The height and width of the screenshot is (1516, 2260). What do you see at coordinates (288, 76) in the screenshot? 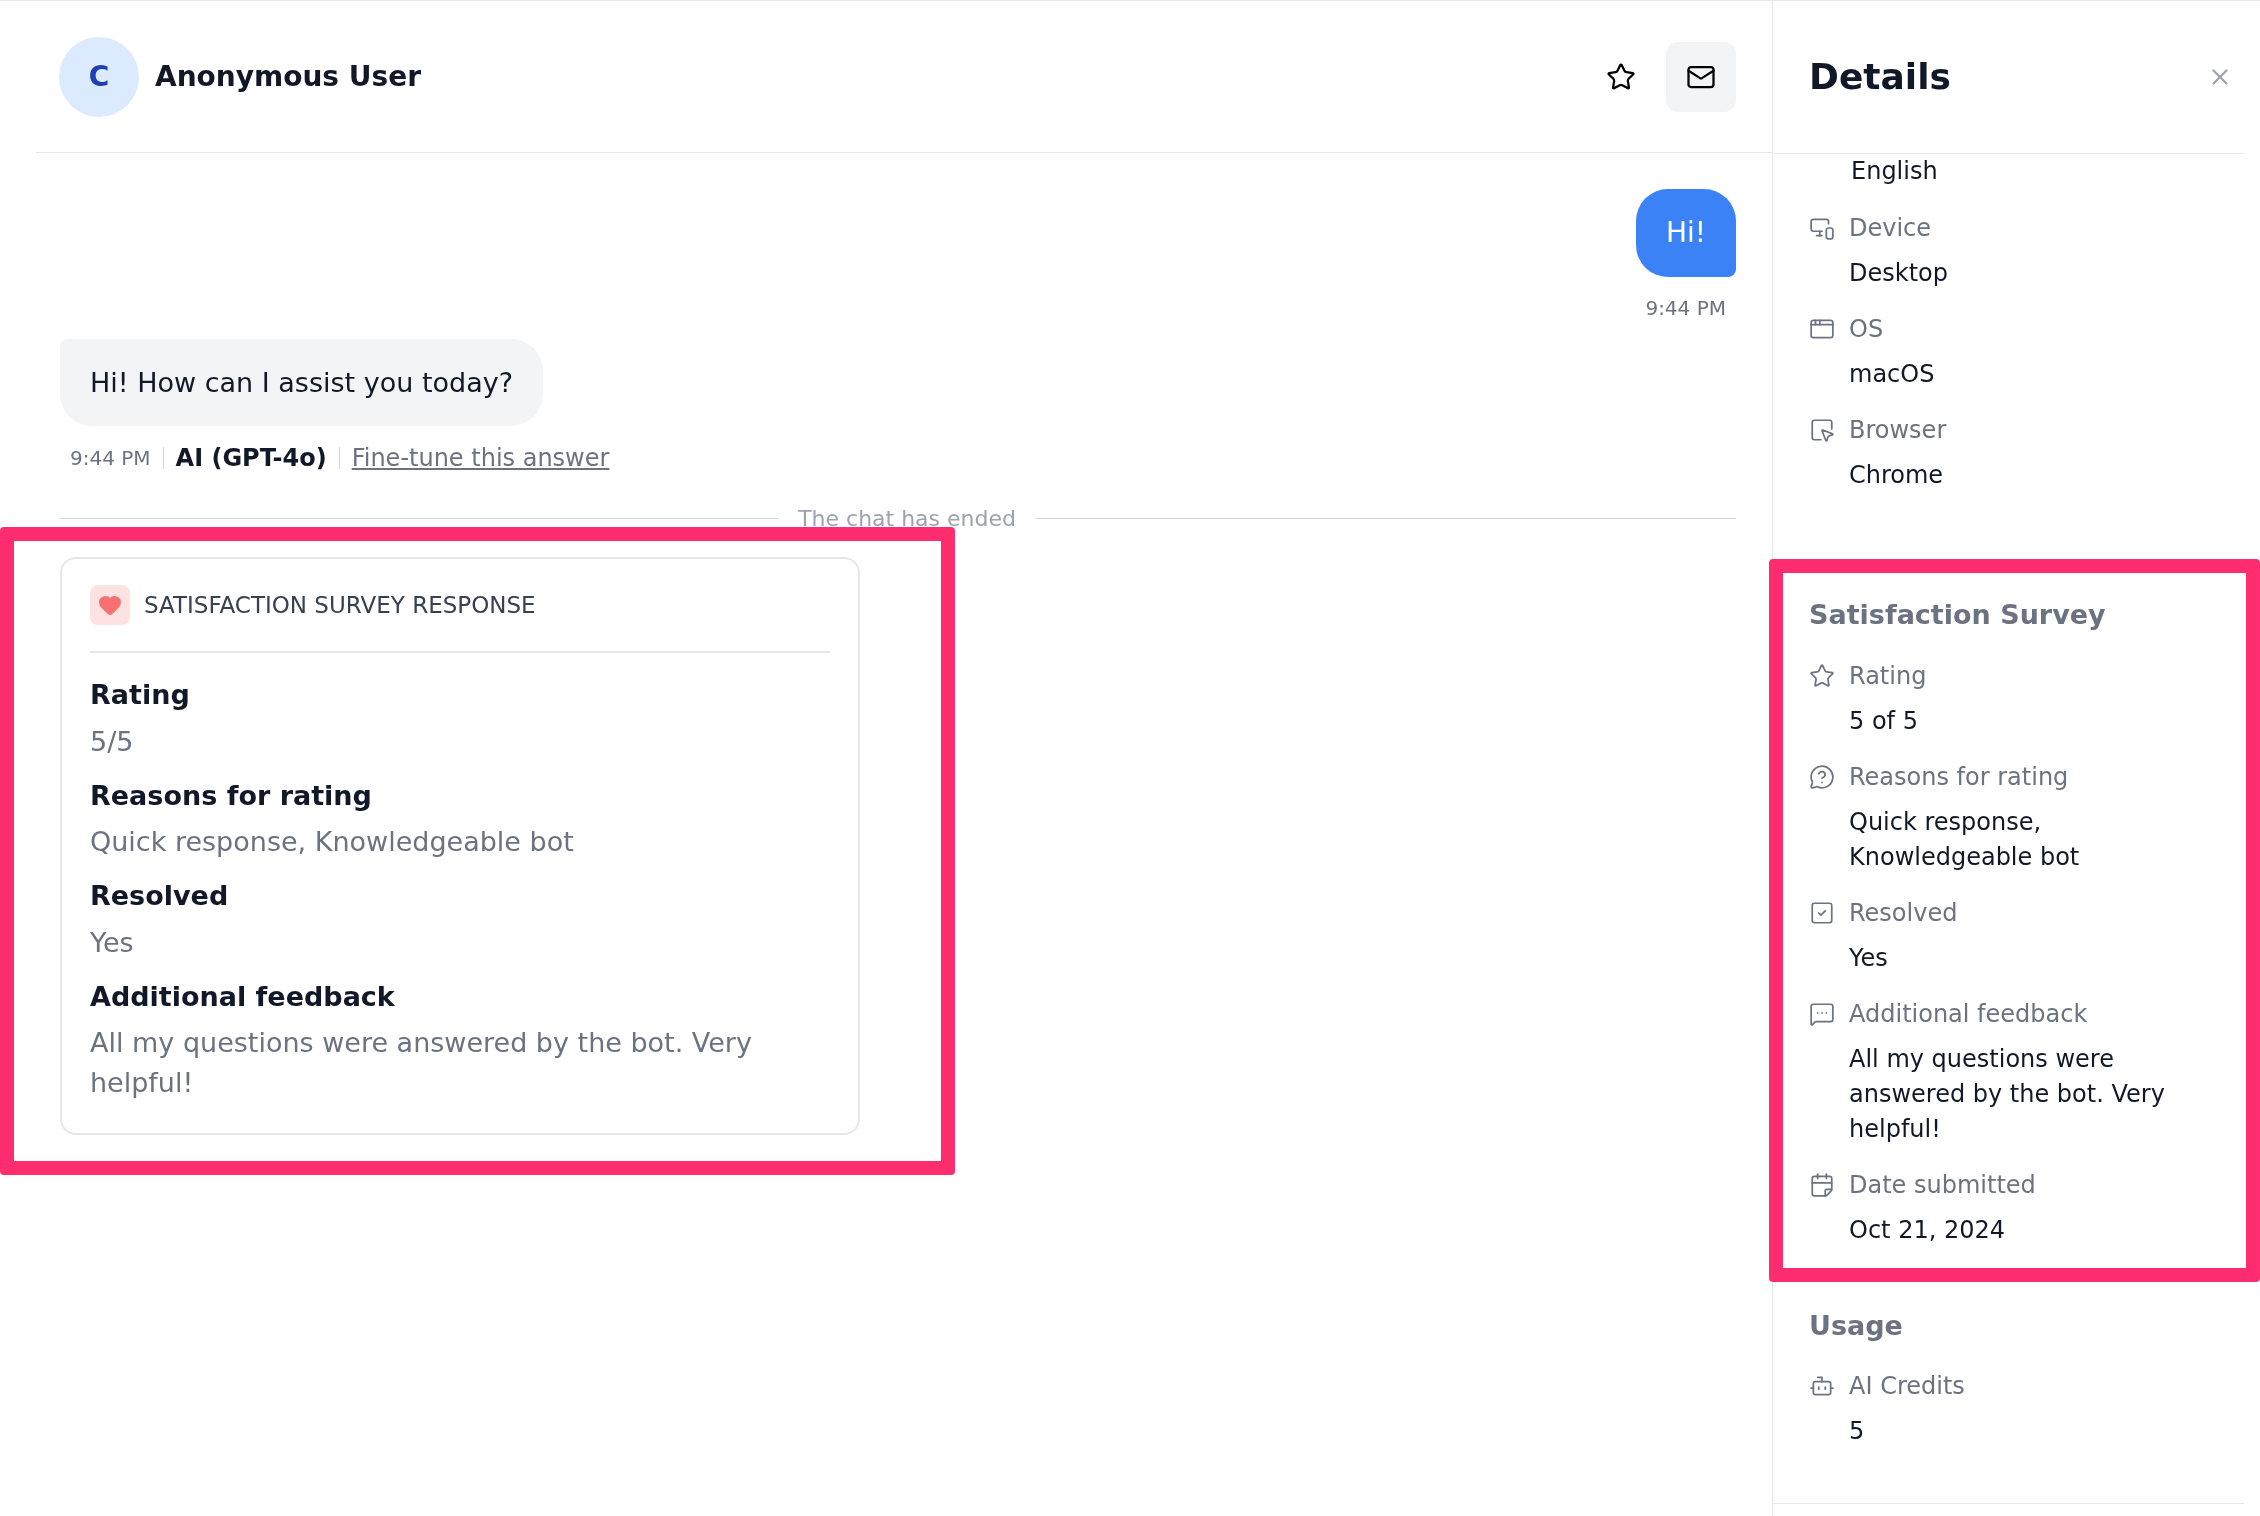
I see `user-name: Anonymous User` at bounding box center [288, 76].